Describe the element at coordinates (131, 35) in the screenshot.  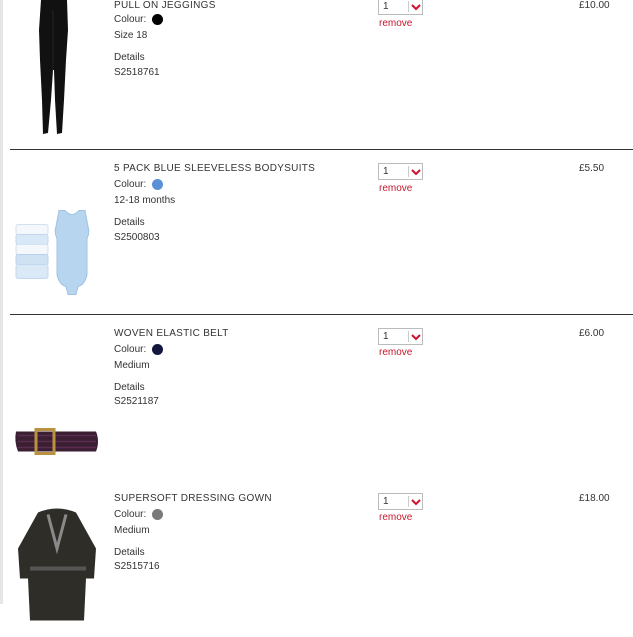
I see `size-text: Size 18` at that location.